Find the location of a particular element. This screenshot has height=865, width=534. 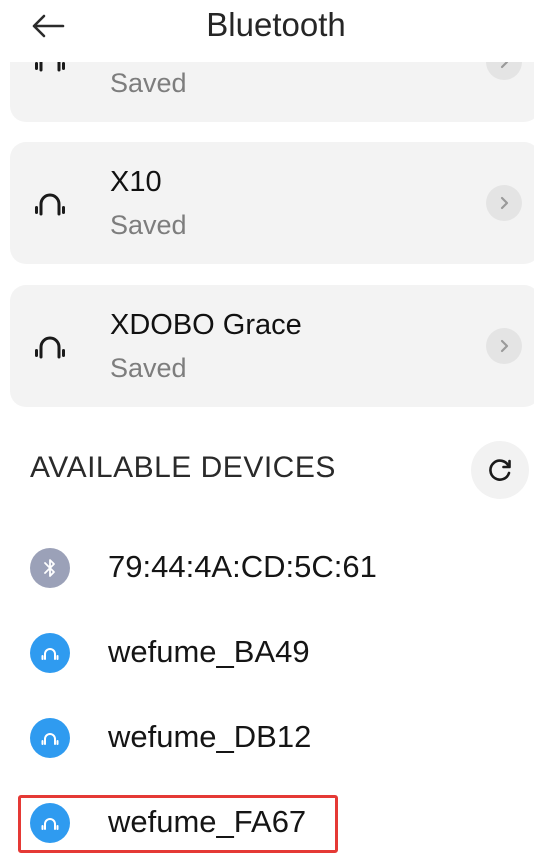

available-device-row: wefume_BA49 is located at coordinates (267, 653).